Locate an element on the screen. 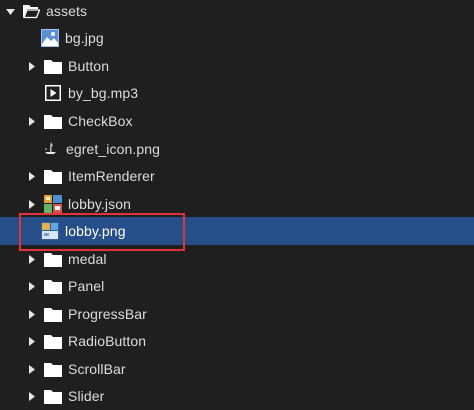 The height and width of the screenshot is (410, 474). tree-item-label: Panel is located at coordinates (86, 286).